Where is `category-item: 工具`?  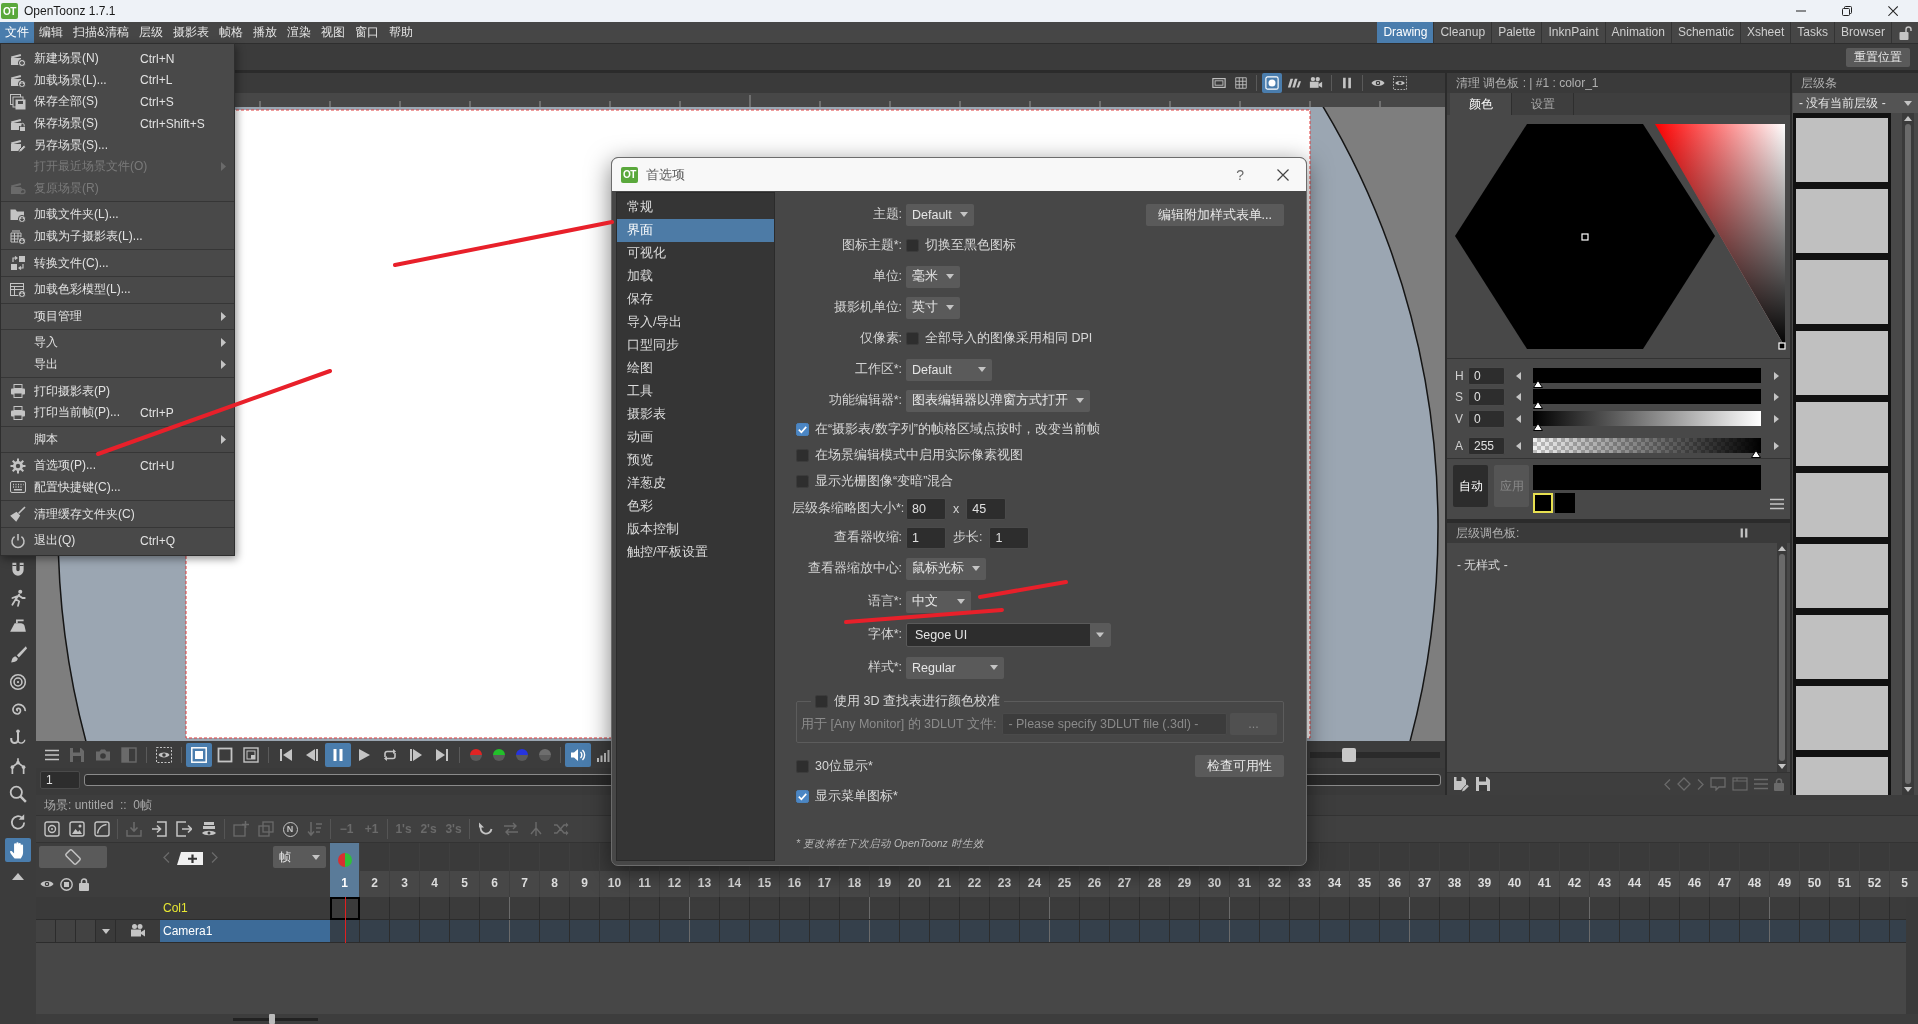
category-item: 工具 is located at coordinates (695, 391).